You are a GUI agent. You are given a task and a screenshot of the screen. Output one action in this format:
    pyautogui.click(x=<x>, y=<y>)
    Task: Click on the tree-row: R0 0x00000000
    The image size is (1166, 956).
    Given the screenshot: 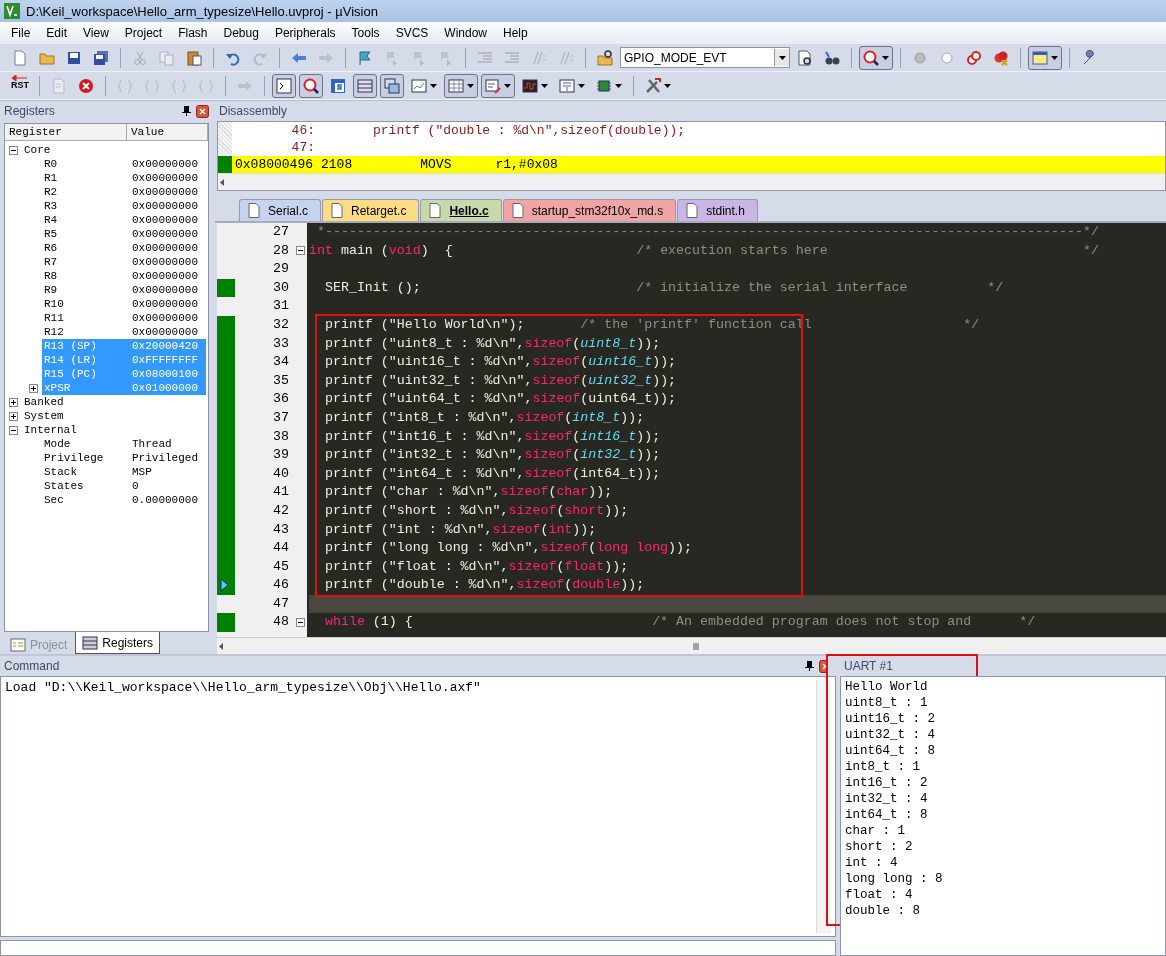 What is the action you would take?
    pyautogui.click(x=124, y=164)
    